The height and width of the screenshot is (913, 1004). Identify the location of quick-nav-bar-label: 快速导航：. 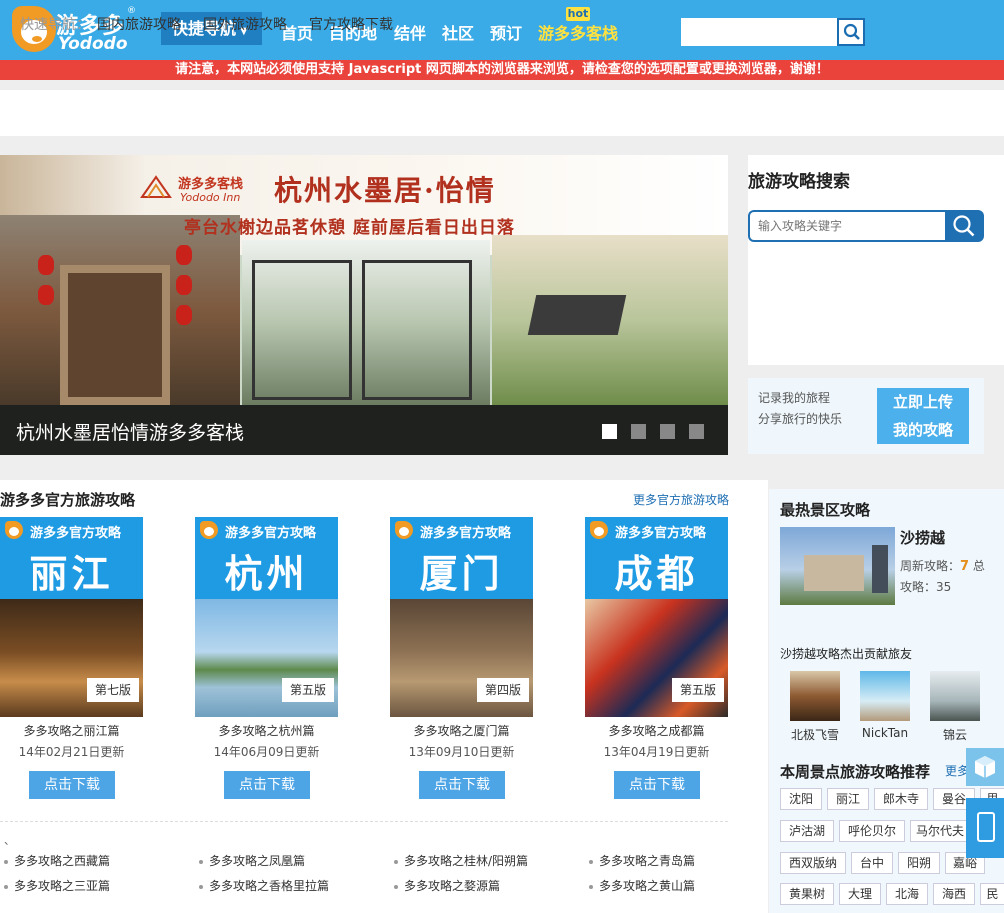
(55, 25).